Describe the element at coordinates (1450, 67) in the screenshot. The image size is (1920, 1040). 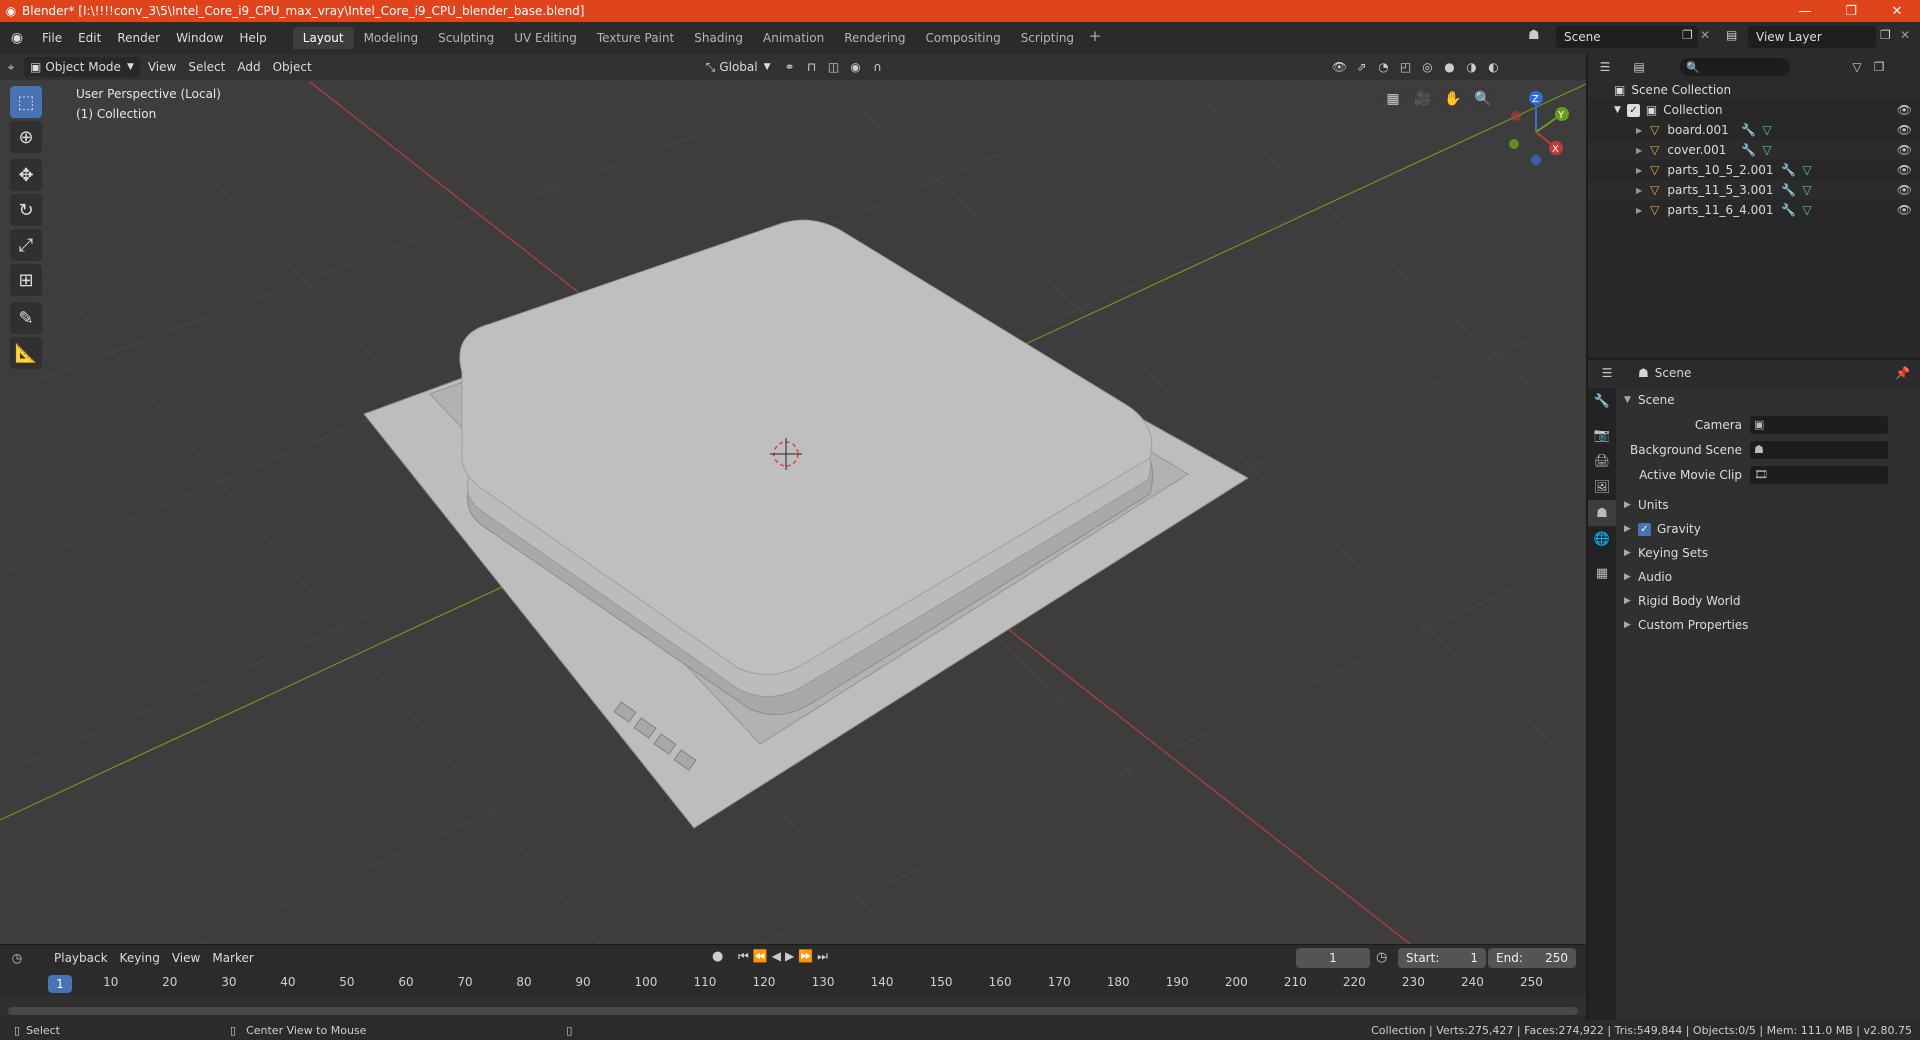
I see `solid-shading-icon: ●` at that location.